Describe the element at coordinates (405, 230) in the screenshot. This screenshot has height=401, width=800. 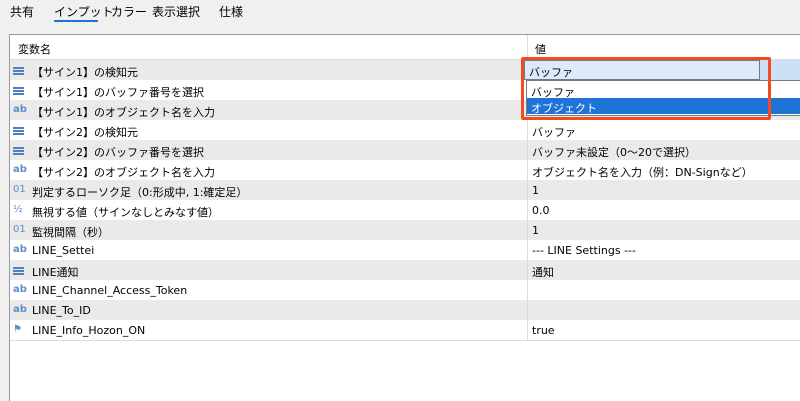
I see `table-row: 01 監視間隔（秒） 1` at that location.